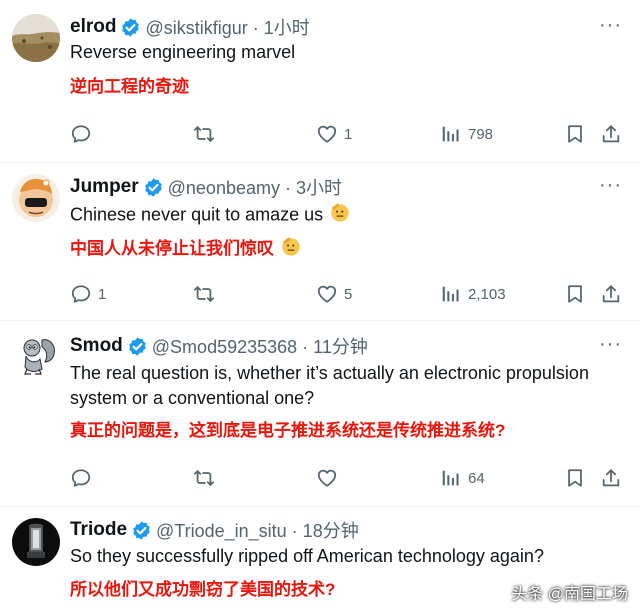 This screenshot has height=616, width=640. What do you see at coordinates (197, 214) in the screenshot?
I see `tweet-text: Chinese never quit to amaze us` at bounding box center [197, 214].